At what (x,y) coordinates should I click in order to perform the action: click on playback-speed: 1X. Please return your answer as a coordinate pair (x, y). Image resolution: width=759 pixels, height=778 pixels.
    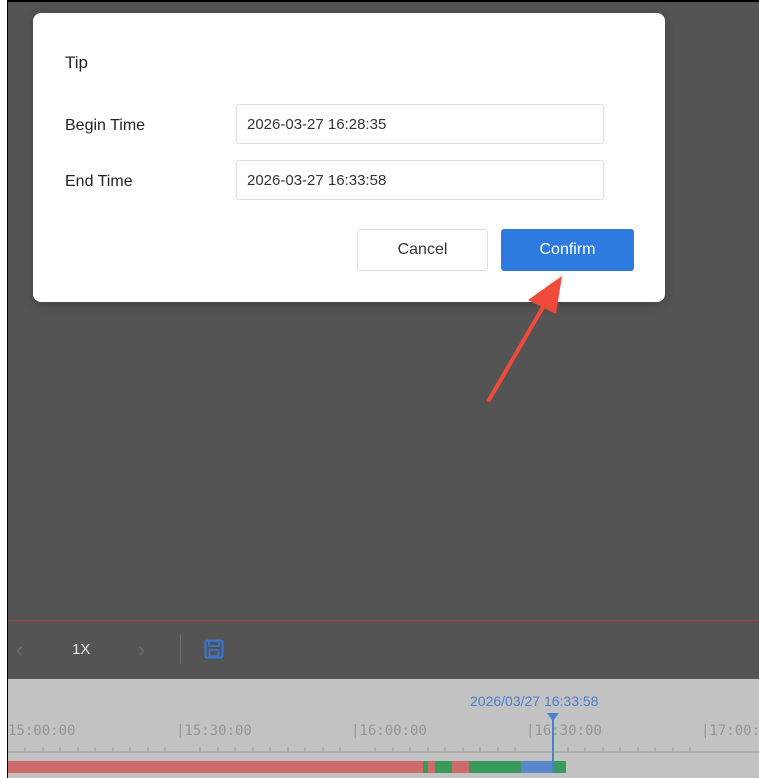
    Looking at the image, I should click on (81, 649).